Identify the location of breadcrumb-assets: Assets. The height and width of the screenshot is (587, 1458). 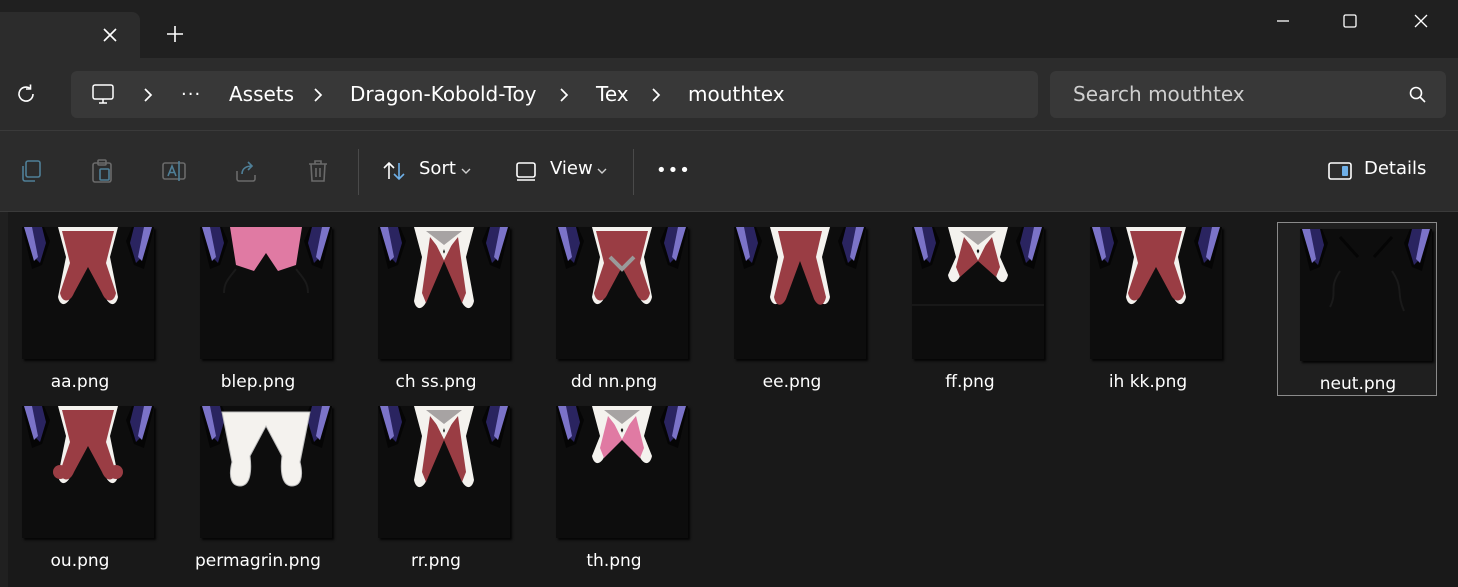
(261, 94).